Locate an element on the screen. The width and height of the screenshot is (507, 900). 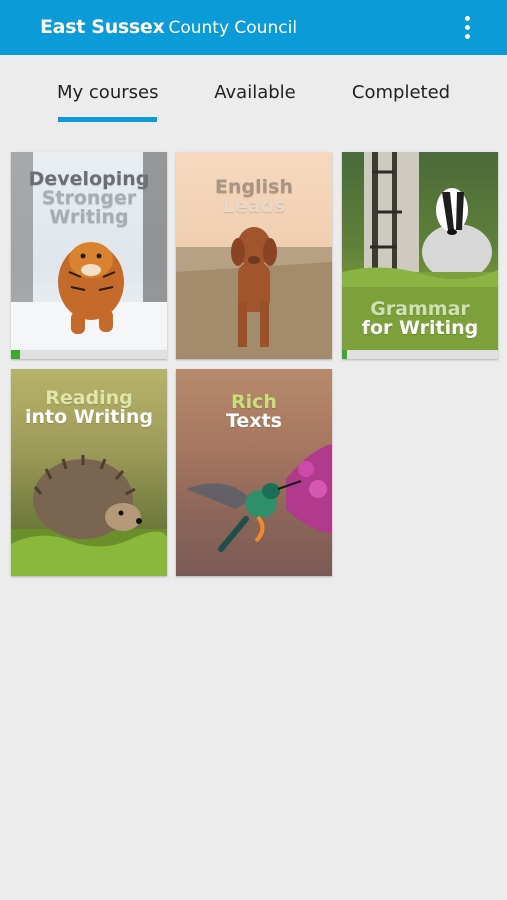
course-title: Rich Texts is located at coordinates (254, 411).